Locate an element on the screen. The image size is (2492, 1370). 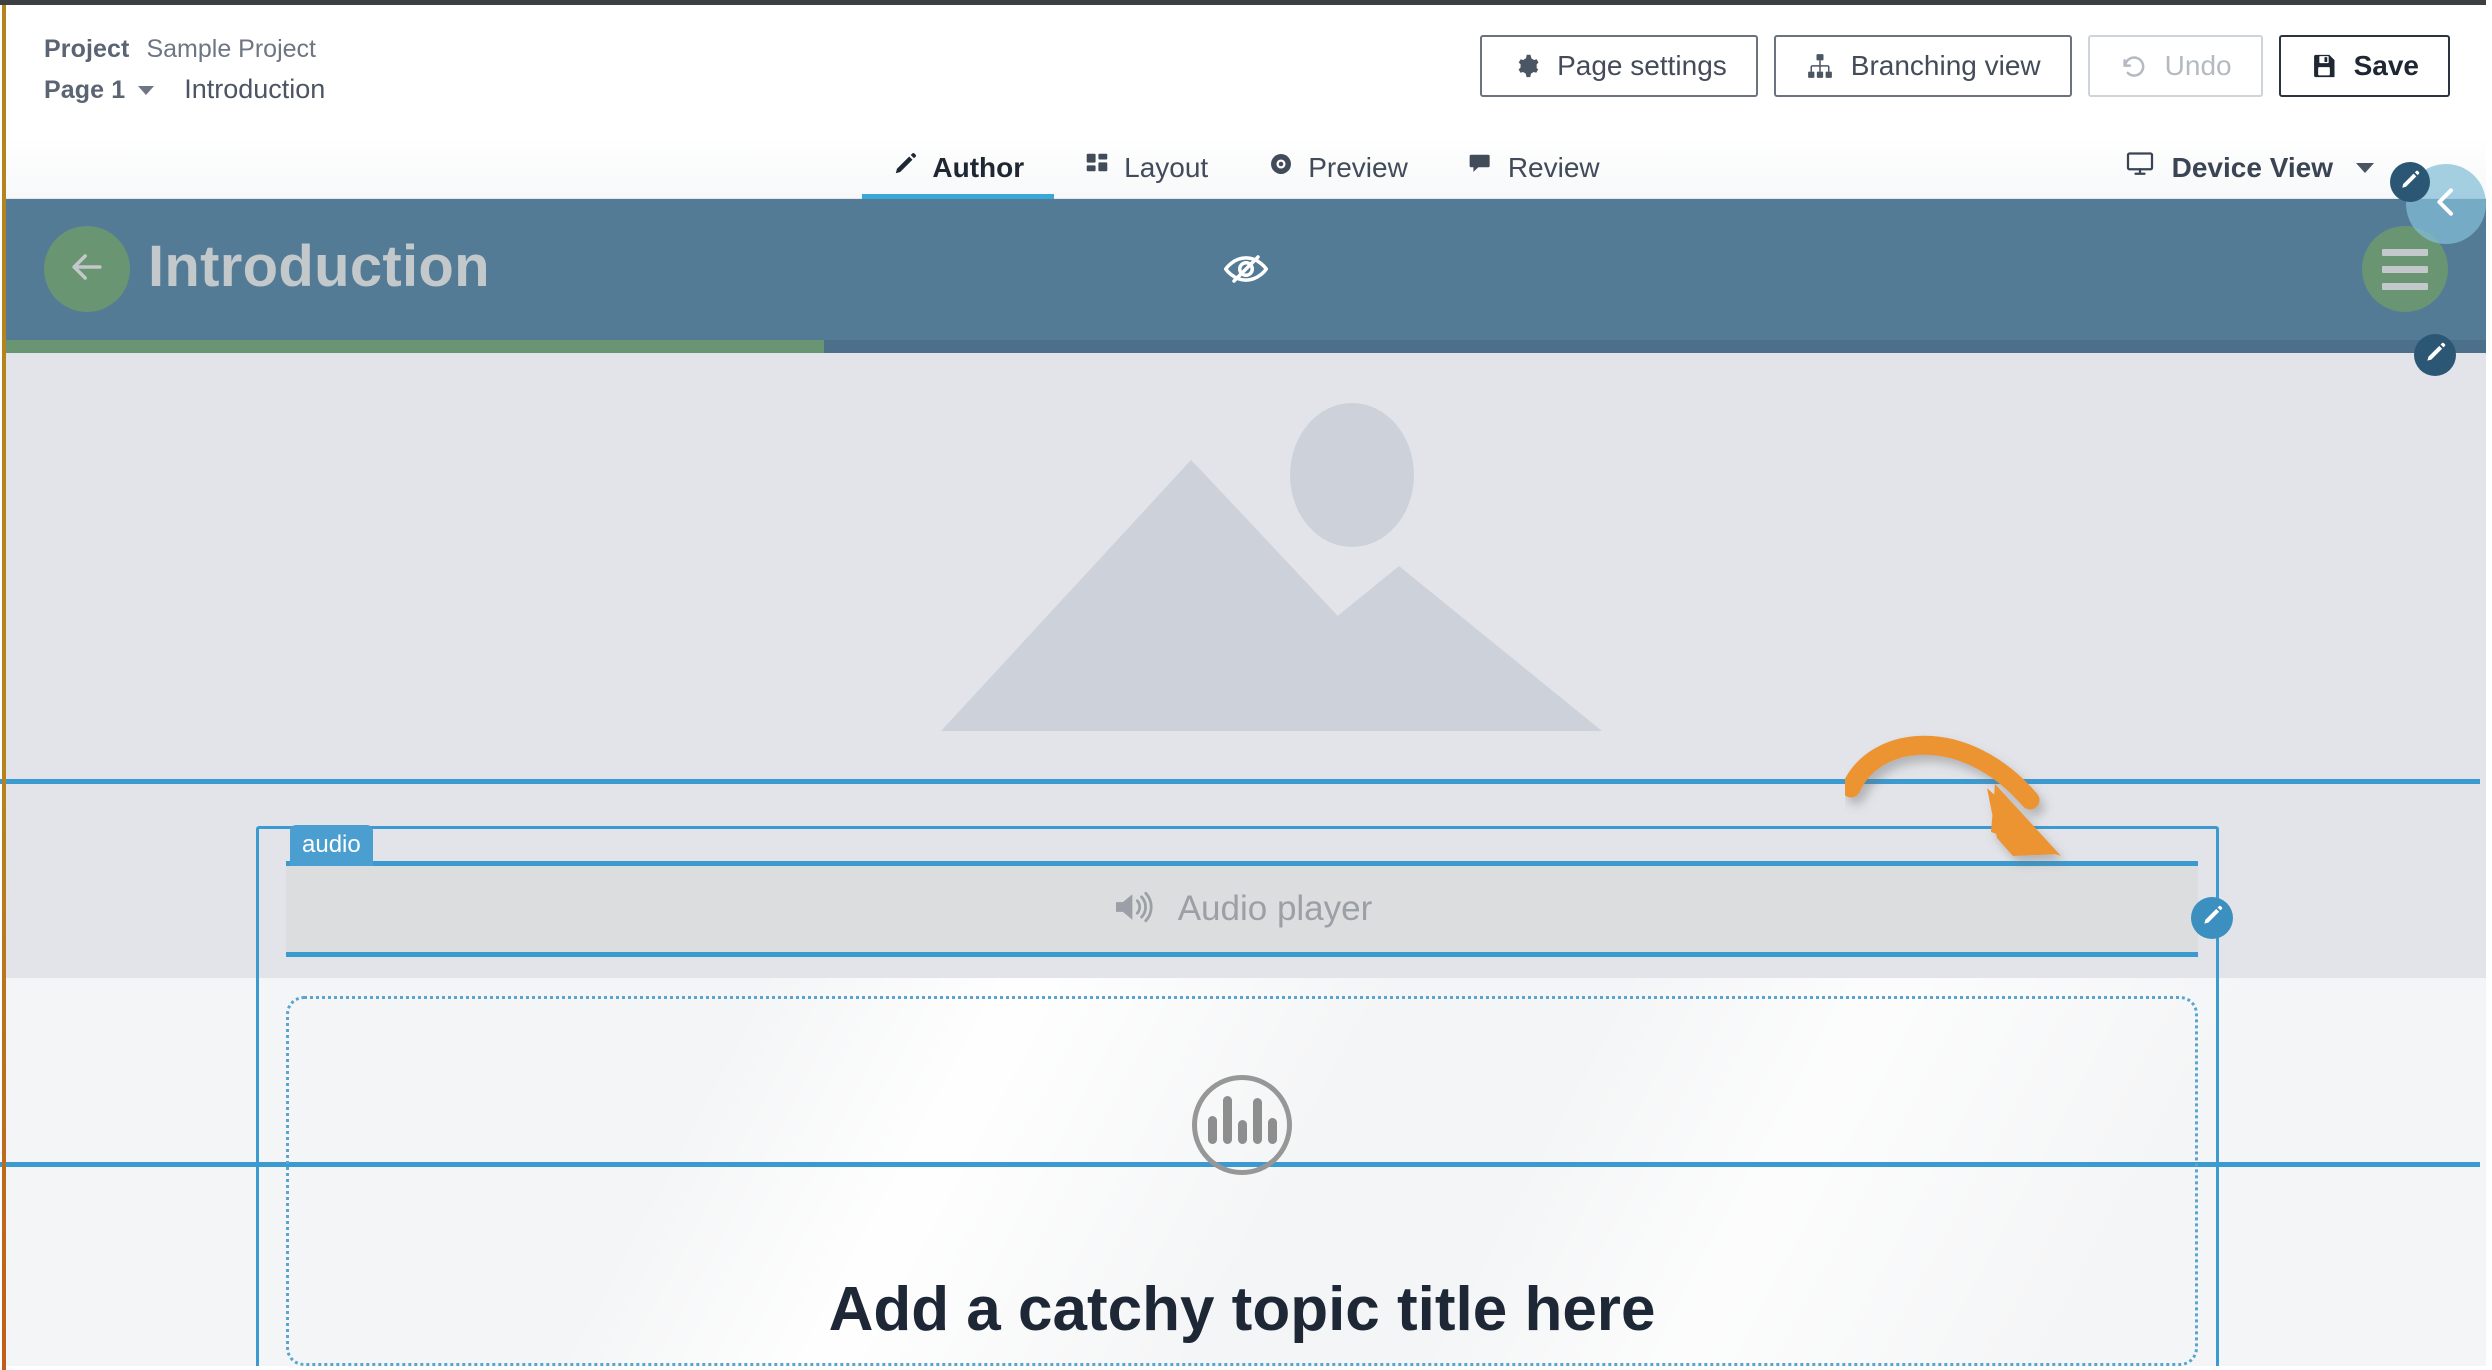
undo-icon is located at coordinates (2134, 66).